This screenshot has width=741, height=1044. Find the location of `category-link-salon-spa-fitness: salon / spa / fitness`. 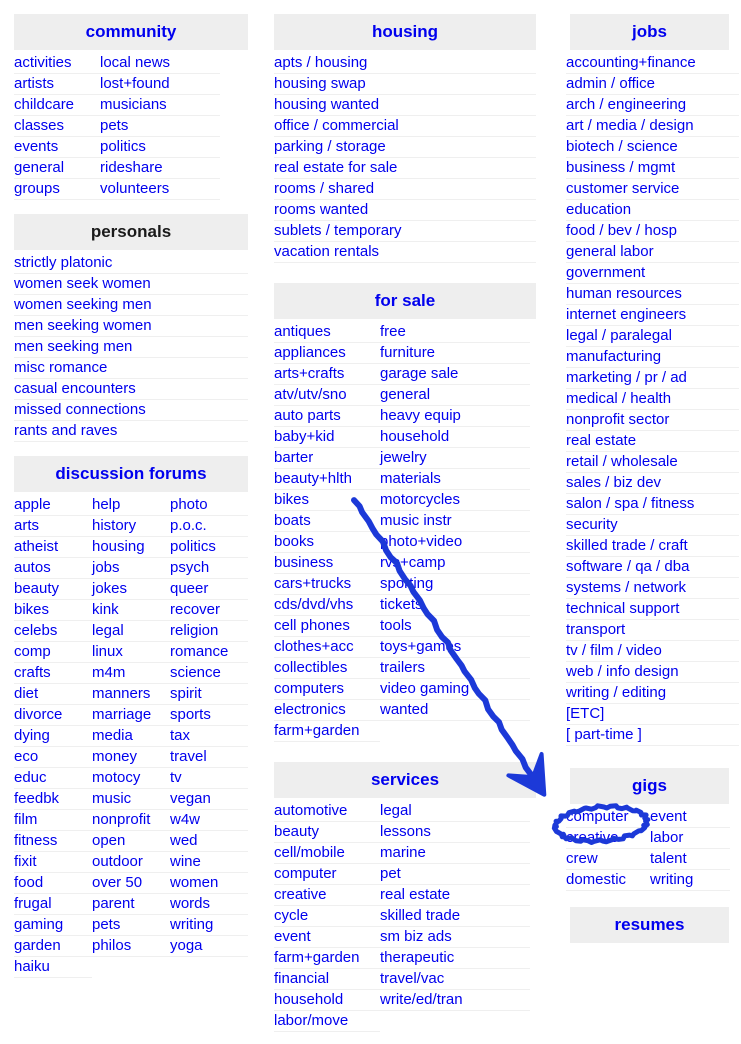

category-link-salon-spa-fitness: salon / spa / fitness is located at coordinates (652, 504).